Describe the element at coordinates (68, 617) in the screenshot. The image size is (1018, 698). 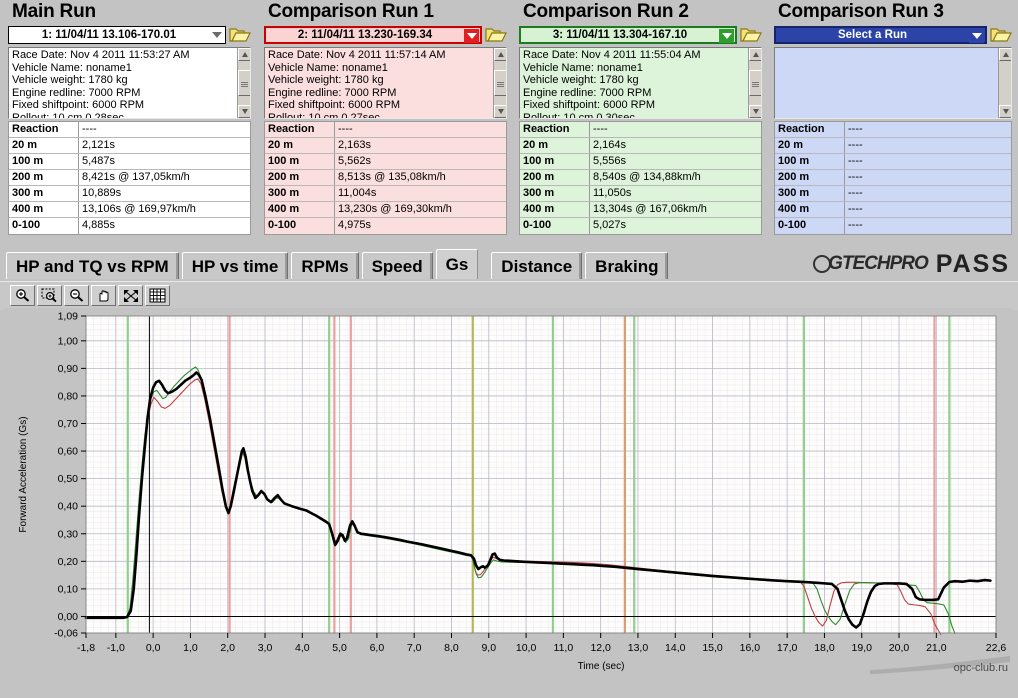
I see `y-tick-label: 0,00` at that location.